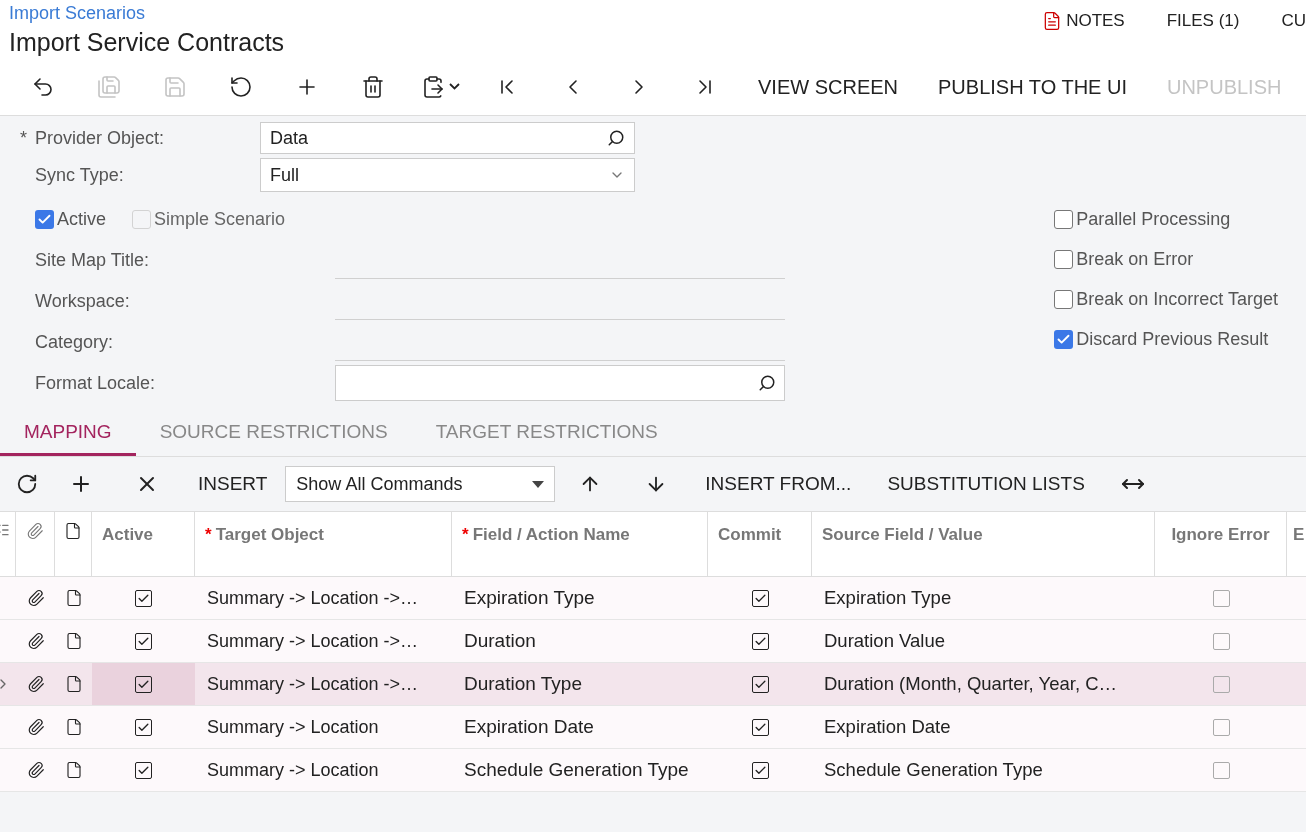  I want to click on insert-button: INSERT, so click(233, 484).